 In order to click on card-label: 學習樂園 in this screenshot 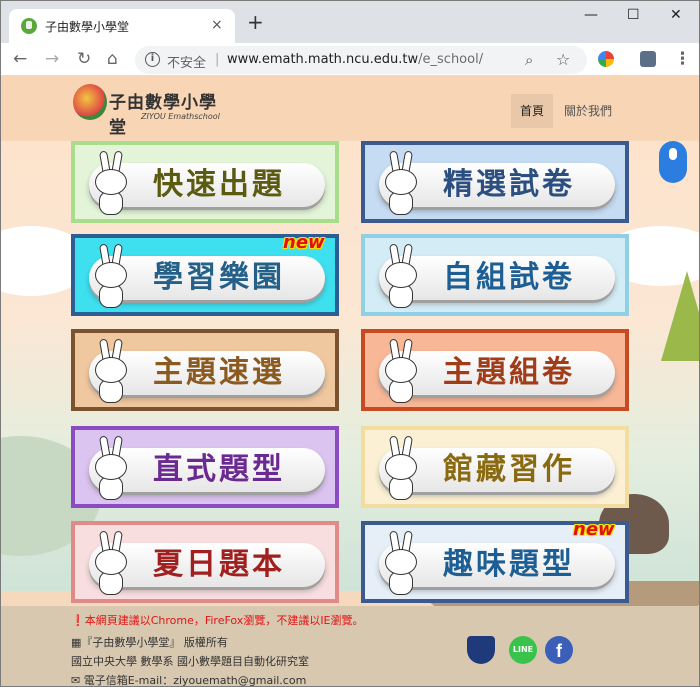, I will do `click(219, 277)`.